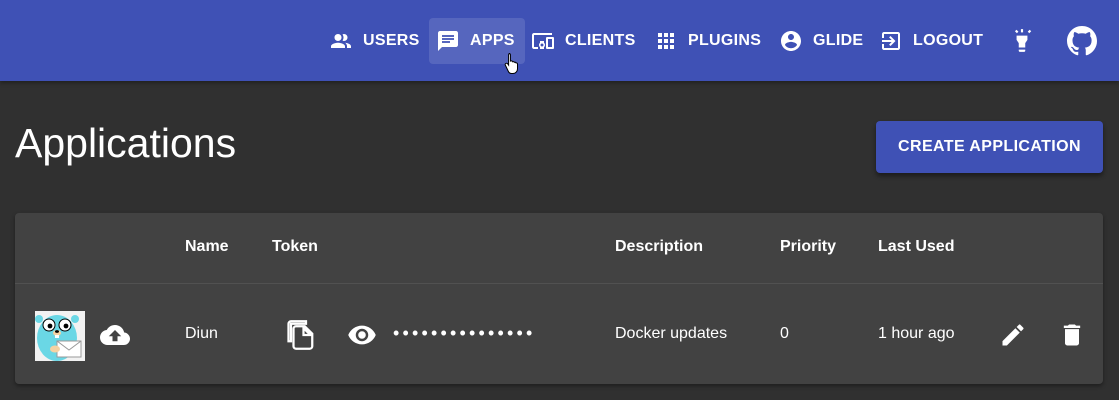 The image size is (1119, 400). I want to click on nav-clients-button: CLIENTS, so click(583, 41).